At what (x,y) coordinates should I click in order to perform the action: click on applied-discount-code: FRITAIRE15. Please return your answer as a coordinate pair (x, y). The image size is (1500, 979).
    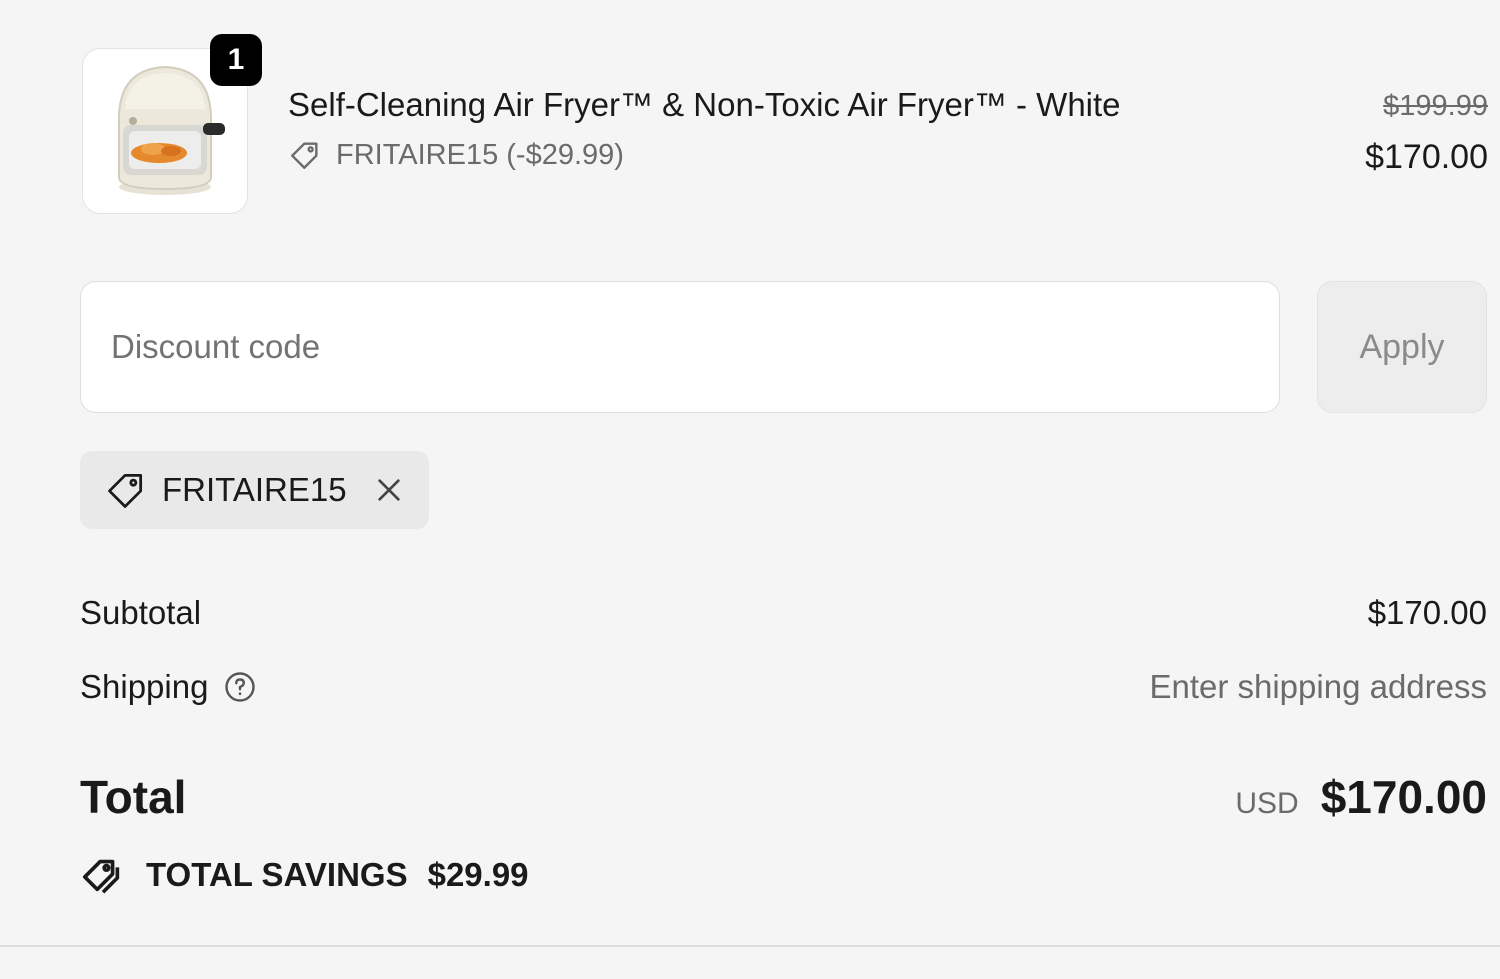
    Looking at the image, I should click on (254, 489).